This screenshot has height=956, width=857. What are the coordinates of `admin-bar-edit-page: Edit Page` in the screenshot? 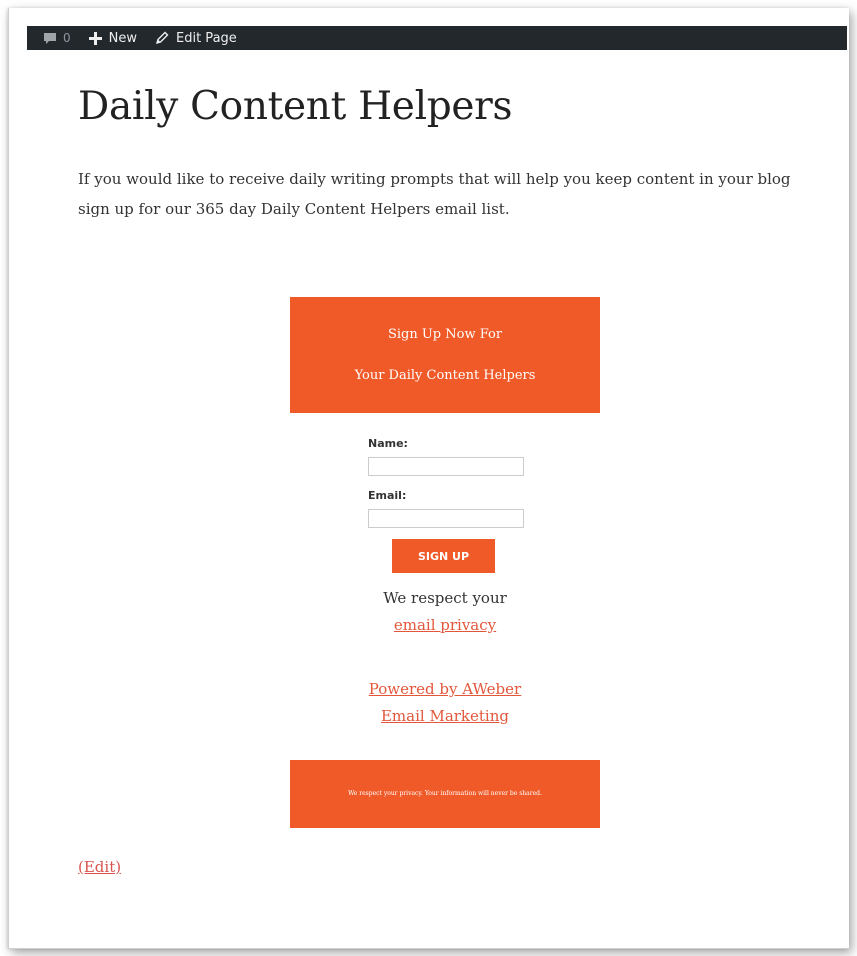 It's located at (196, 38).